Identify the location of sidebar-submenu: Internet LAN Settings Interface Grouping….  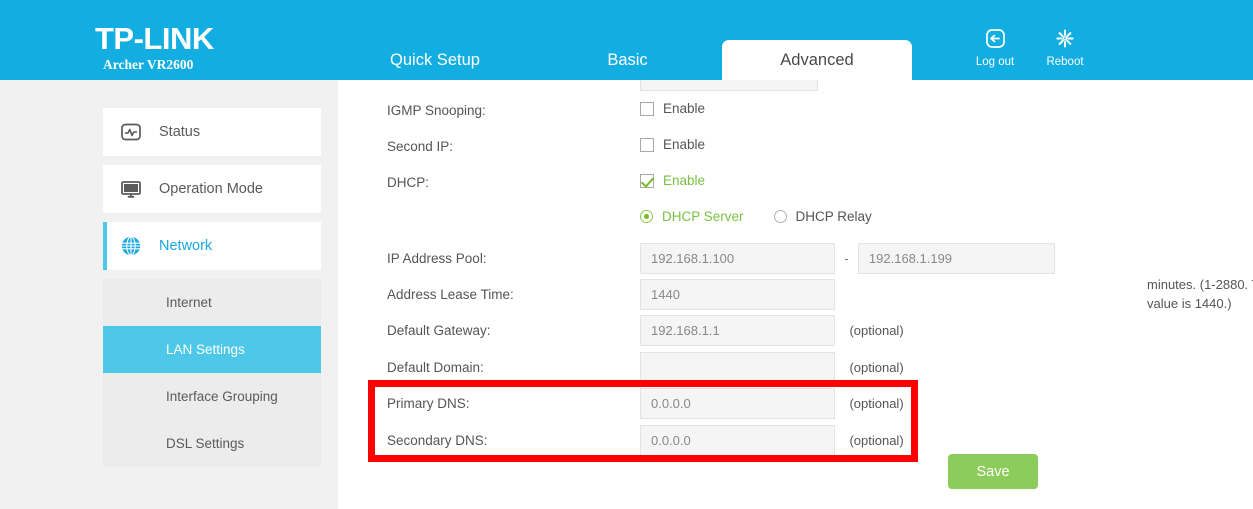
(212, 373).